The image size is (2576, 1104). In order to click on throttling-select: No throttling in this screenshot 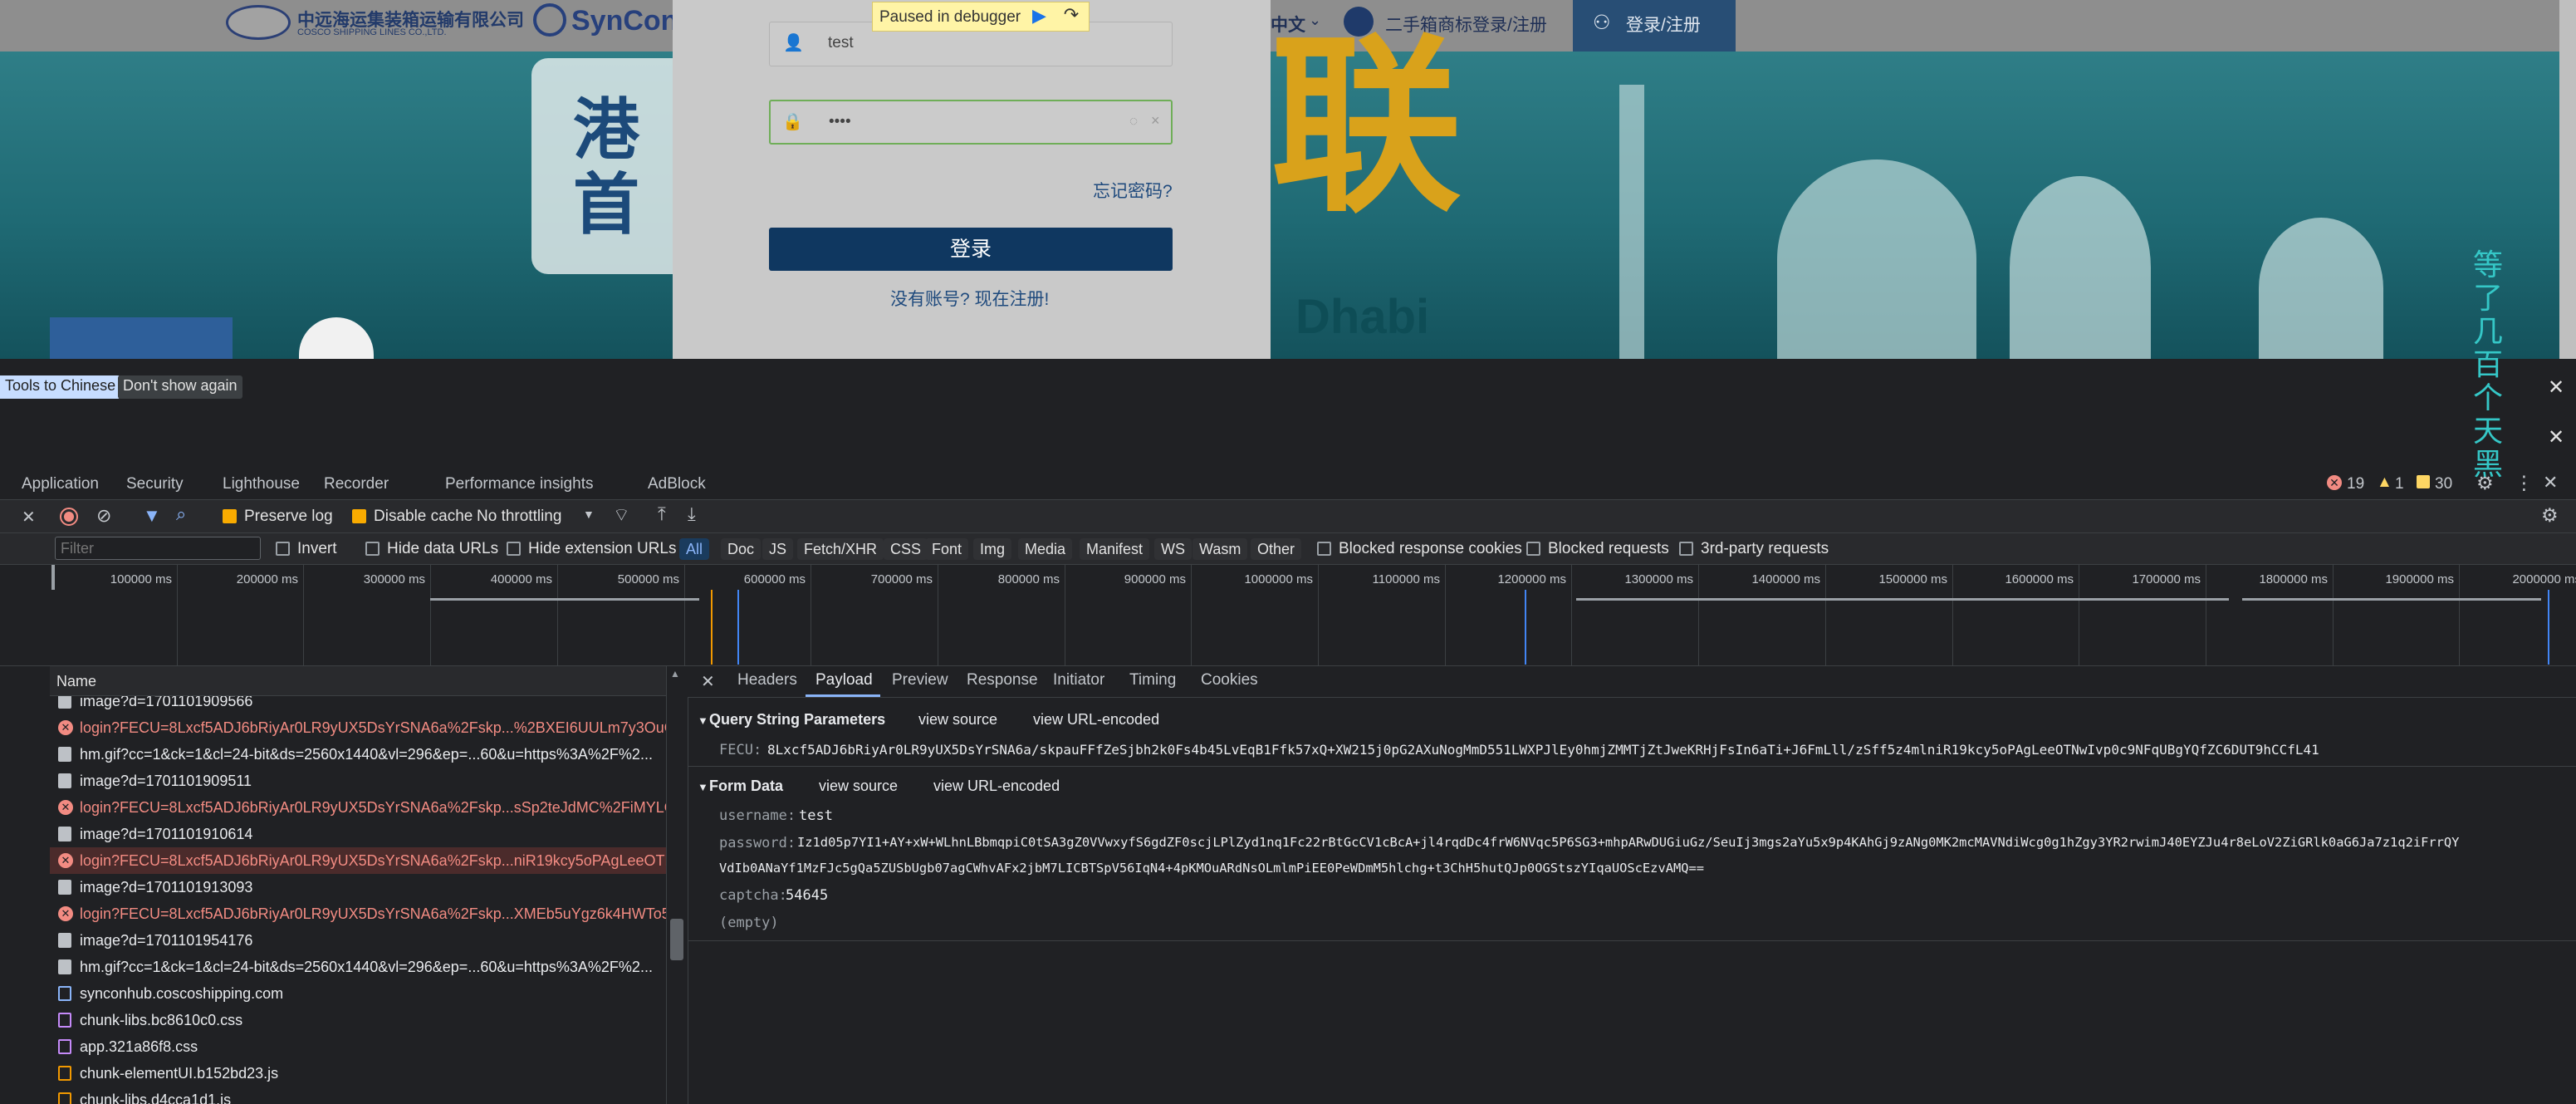, I will do `click(519, 517)`.